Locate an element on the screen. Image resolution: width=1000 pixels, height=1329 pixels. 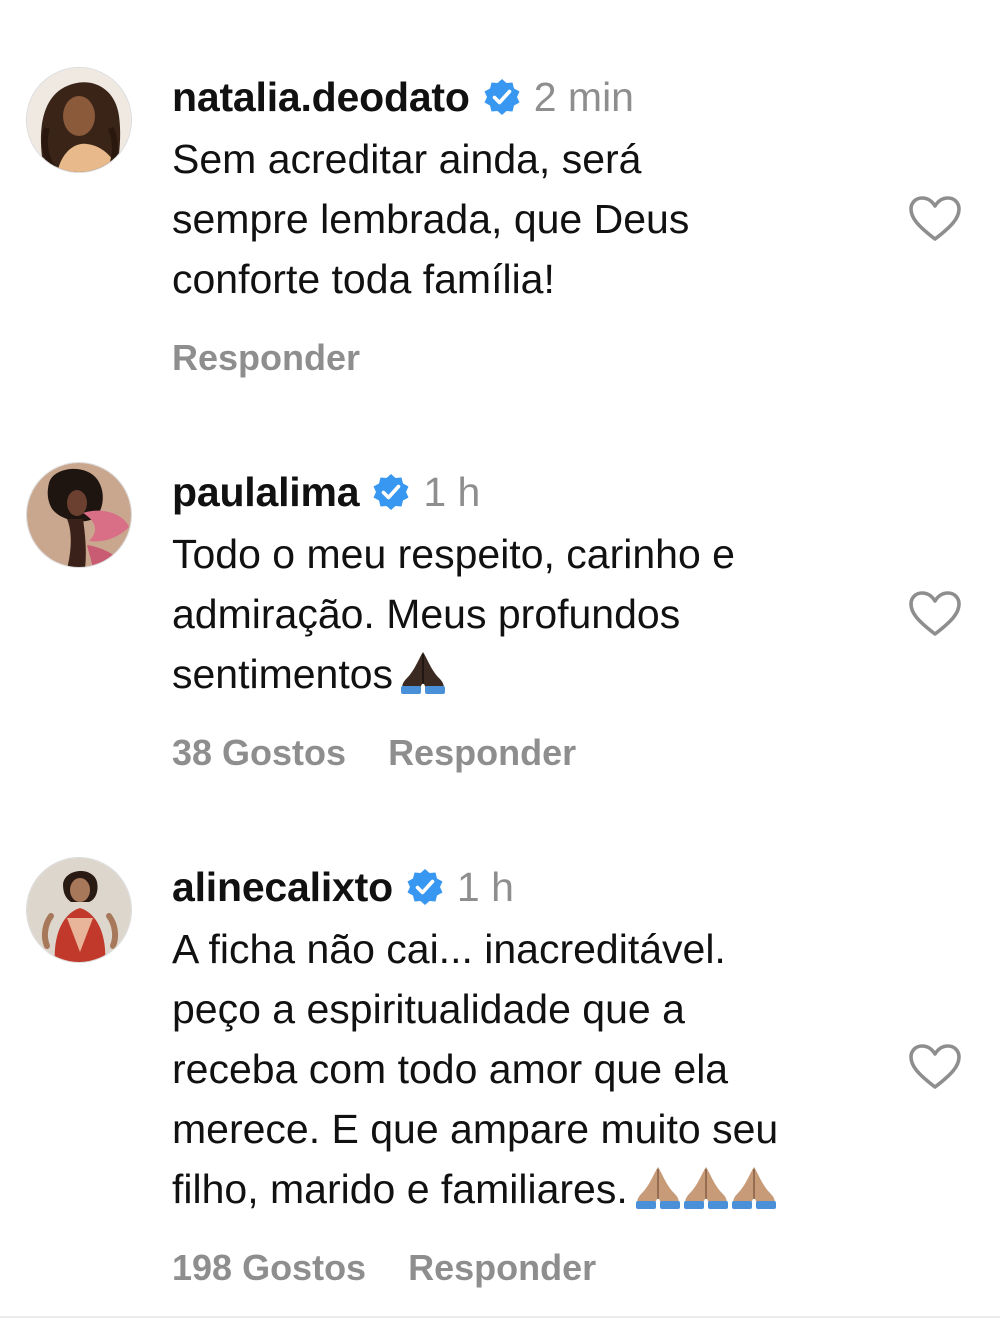
comment-text-line: receba com todo amor que ela is located at coordinates (450, 1069).